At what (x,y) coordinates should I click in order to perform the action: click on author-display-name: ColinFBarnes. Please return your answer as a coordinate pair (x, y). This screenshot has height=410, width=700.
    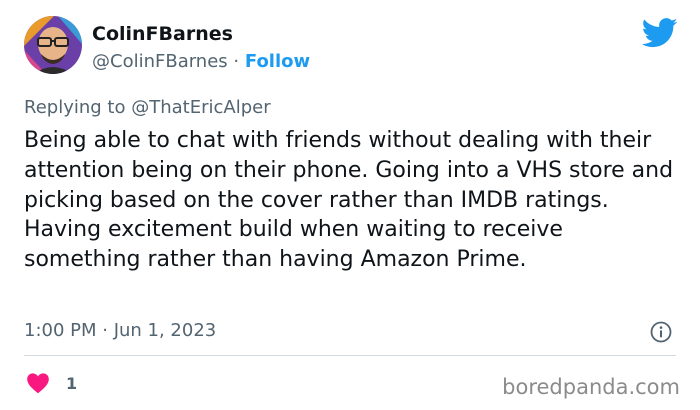
    Looking at the image, I should click on (201, 34).